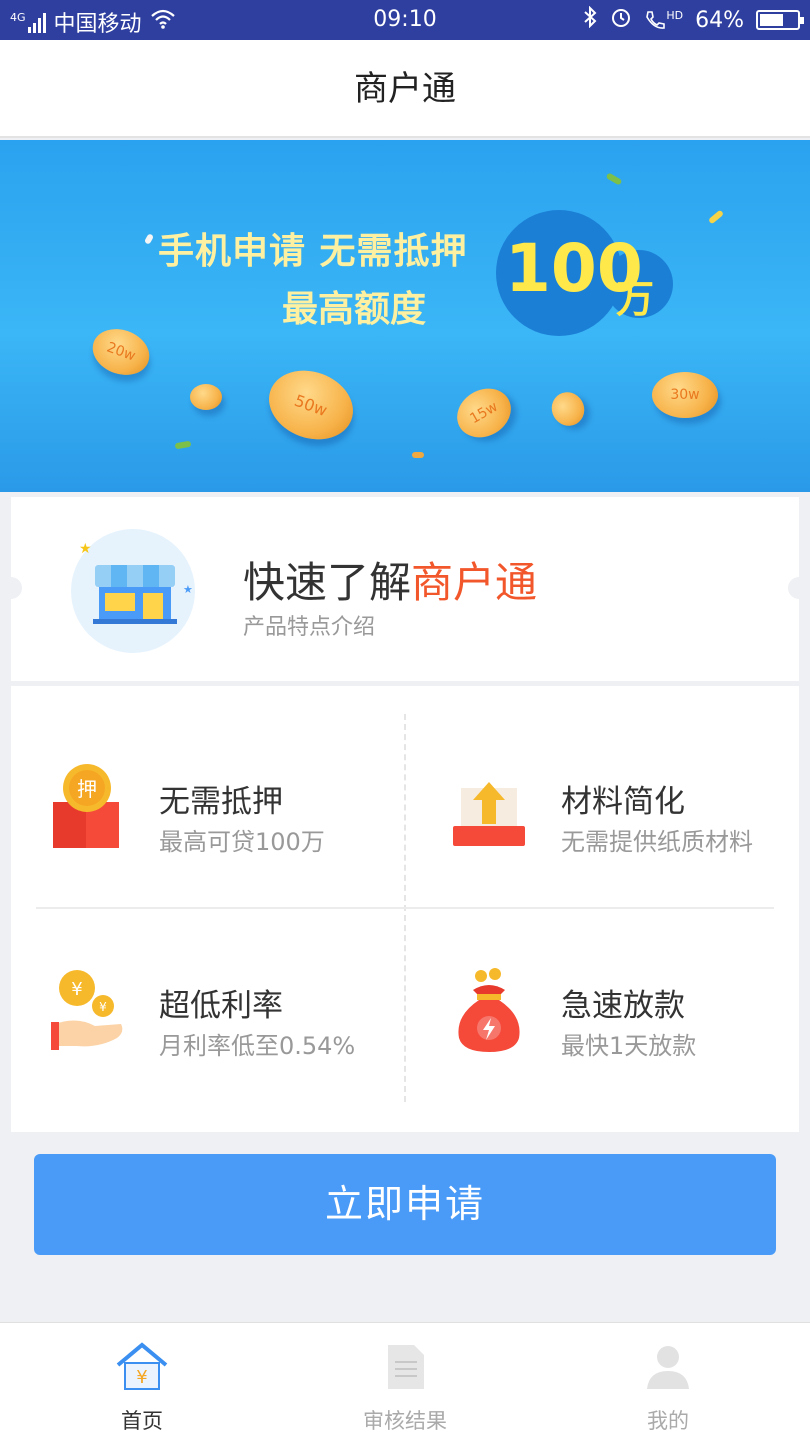 Image resolution: width=810 pixels, height=1440 pixels. I want to click on coin-label: 15w, so click(484, 413).